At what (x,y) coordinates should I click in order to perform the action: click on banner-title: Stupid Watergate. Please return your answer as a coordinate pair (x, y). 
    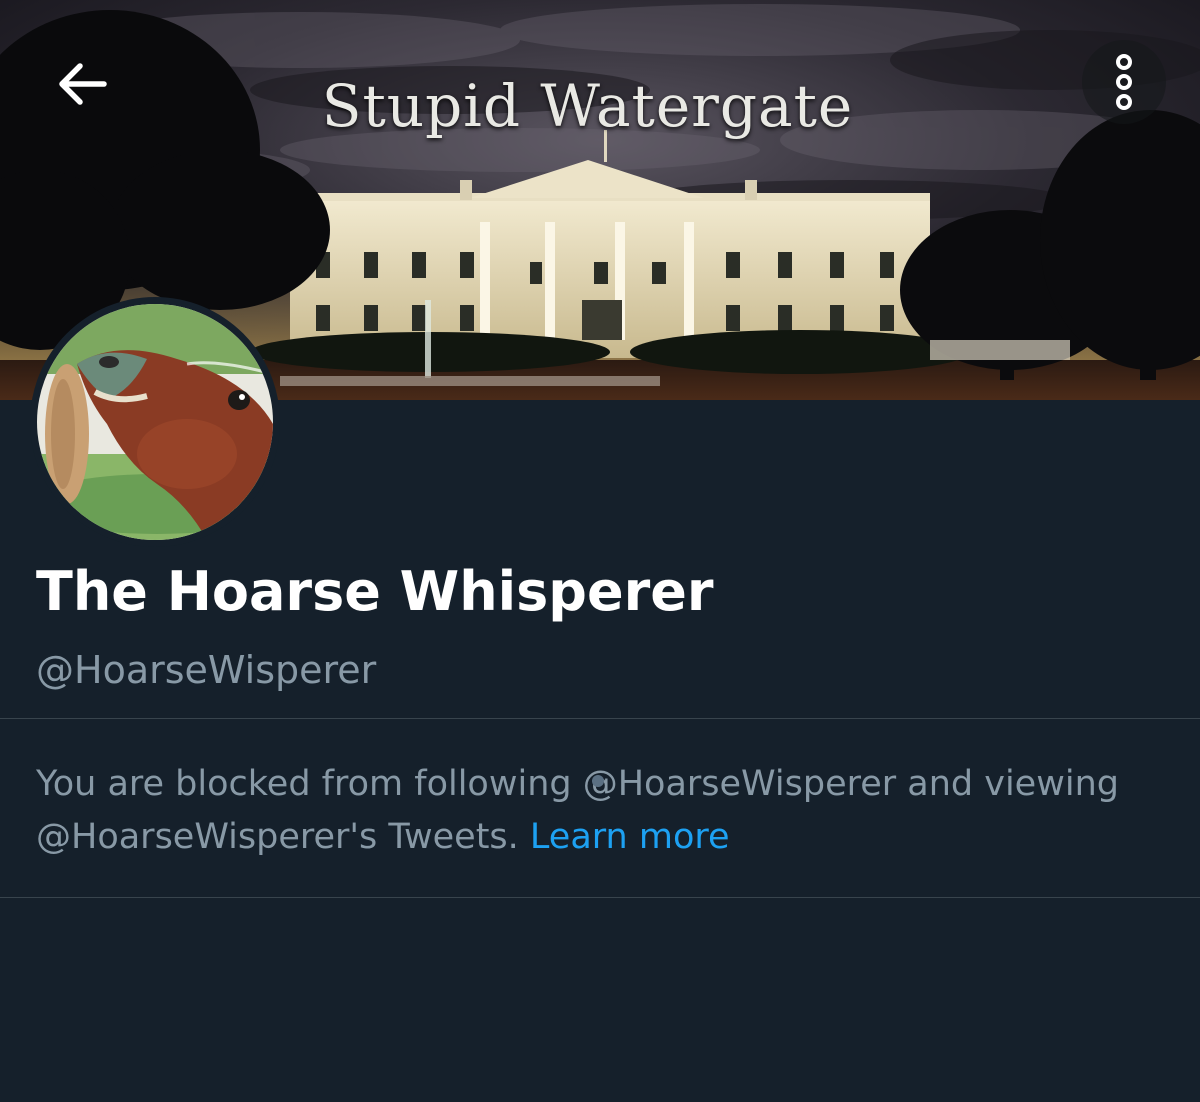
    Looking at the image, I should click on (587, 106).